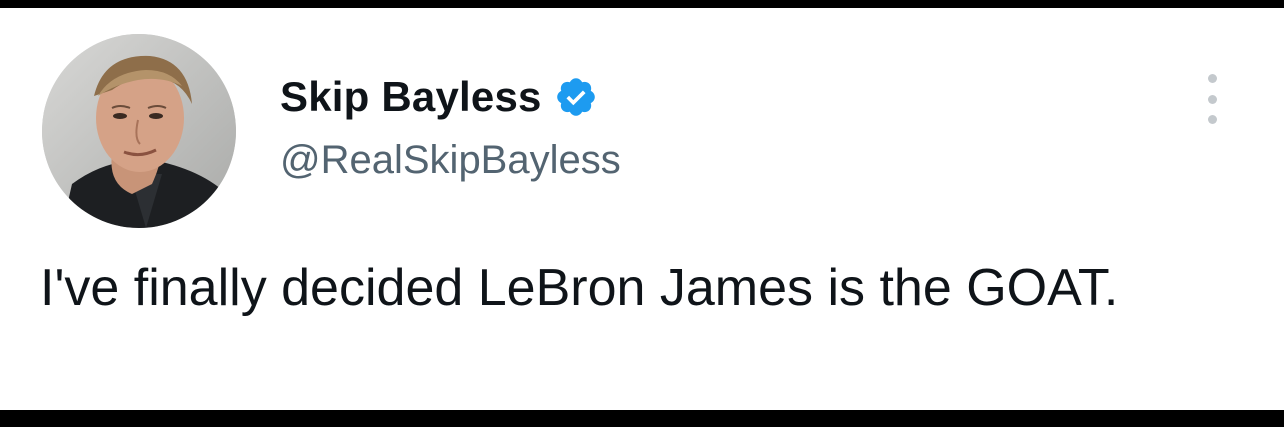  What do you see at coordinates (411, 97) in the screenshot?
I see `author-display-name: Skip Bayless` at bounding box center [411, 97].